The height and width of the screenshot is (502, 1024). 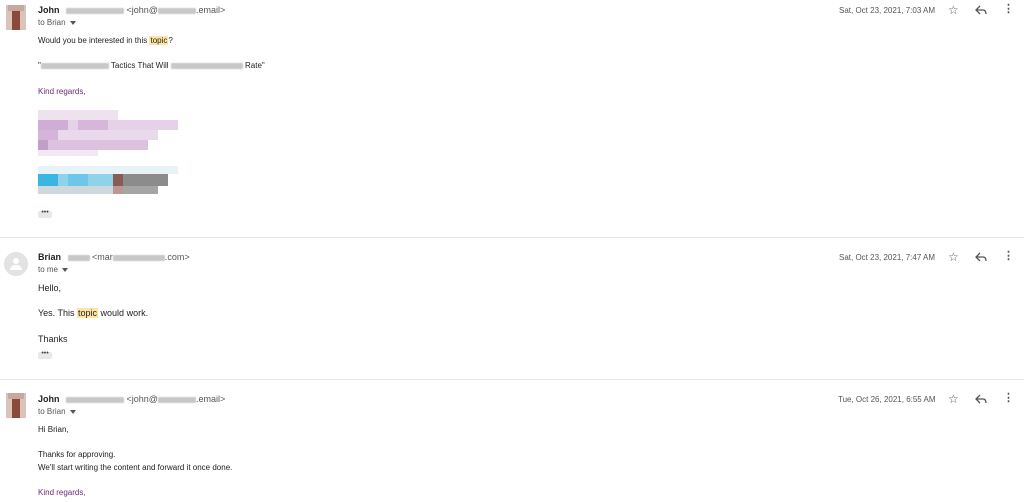 I want to click on recipient-toggle: to me, so click(x=53, y=269).